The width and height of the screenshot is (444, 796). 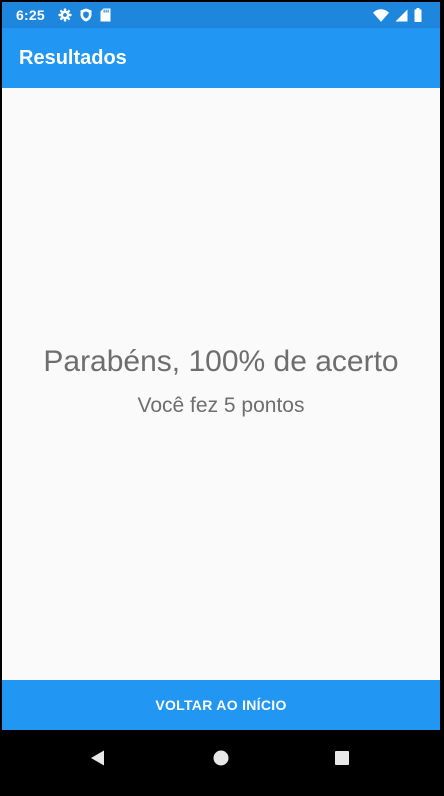 I want to click on signal-icon, so click(x=401, y=18).